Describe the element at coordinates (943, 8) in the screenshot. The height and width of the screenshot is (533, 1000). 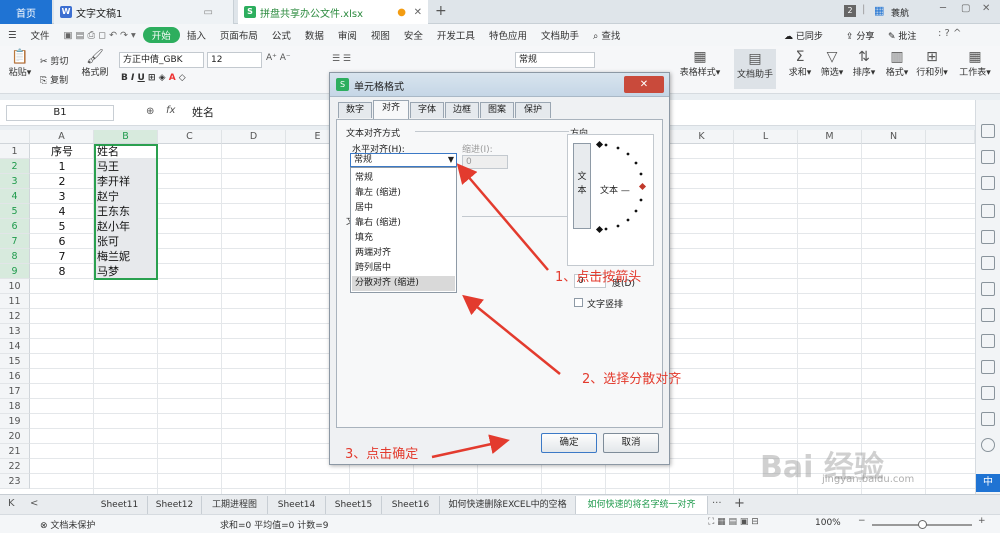
I see `minimize-icon: ─` at that location.